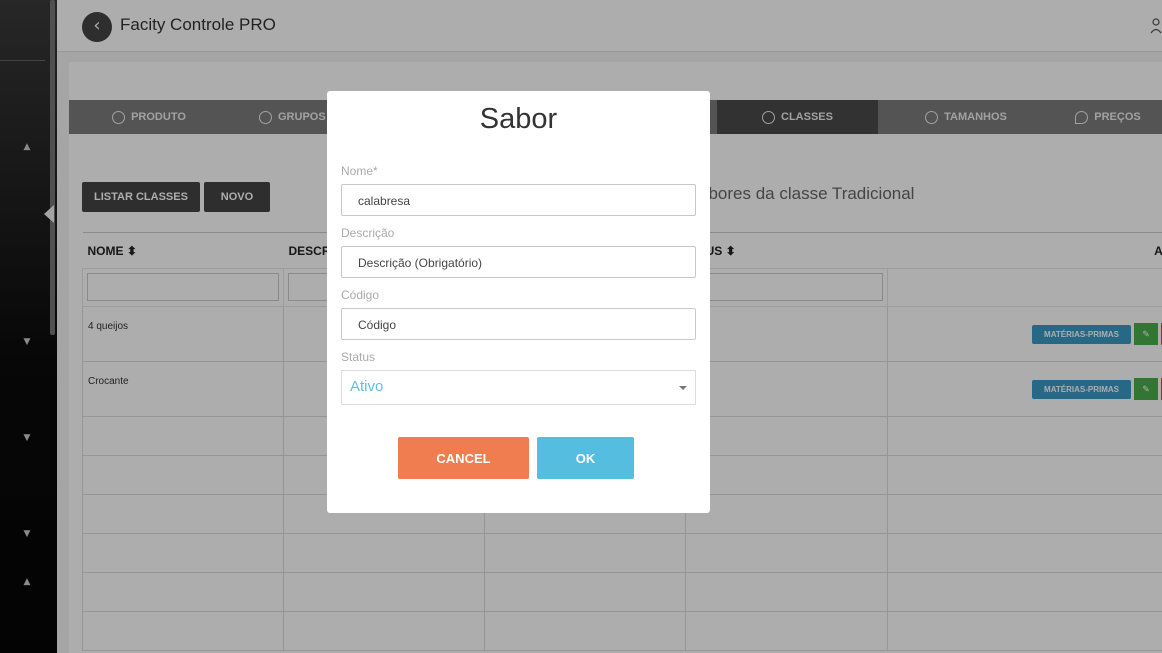 The height and width of the screenshot is (653, 1162). Describe the element at coordinates (359, 171) in the screenshot. I see `nome-label: Nome*` at that location.